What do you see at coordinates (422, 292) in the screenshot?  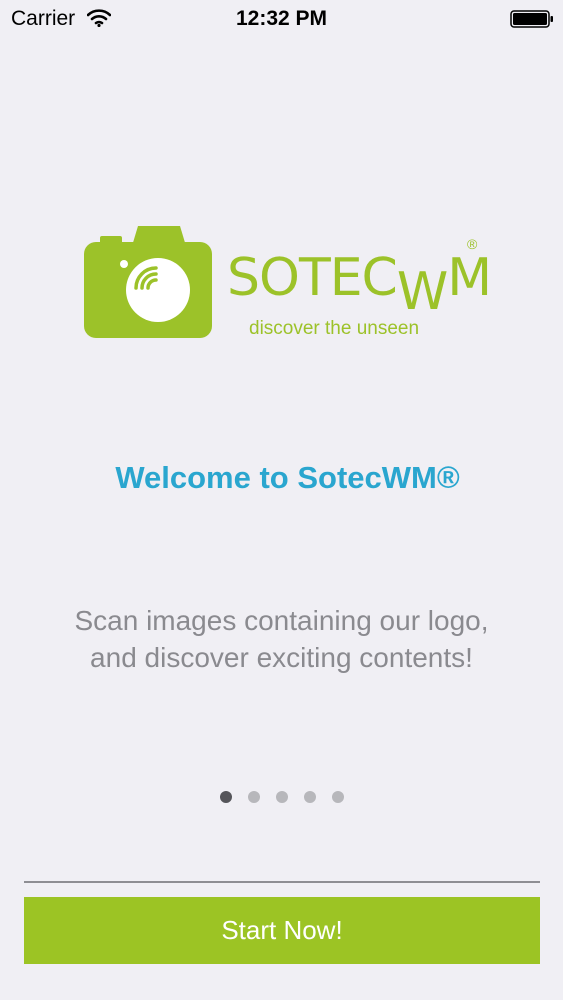 I see `logo-wordmark-w: W` at bounding box center [422, 292].